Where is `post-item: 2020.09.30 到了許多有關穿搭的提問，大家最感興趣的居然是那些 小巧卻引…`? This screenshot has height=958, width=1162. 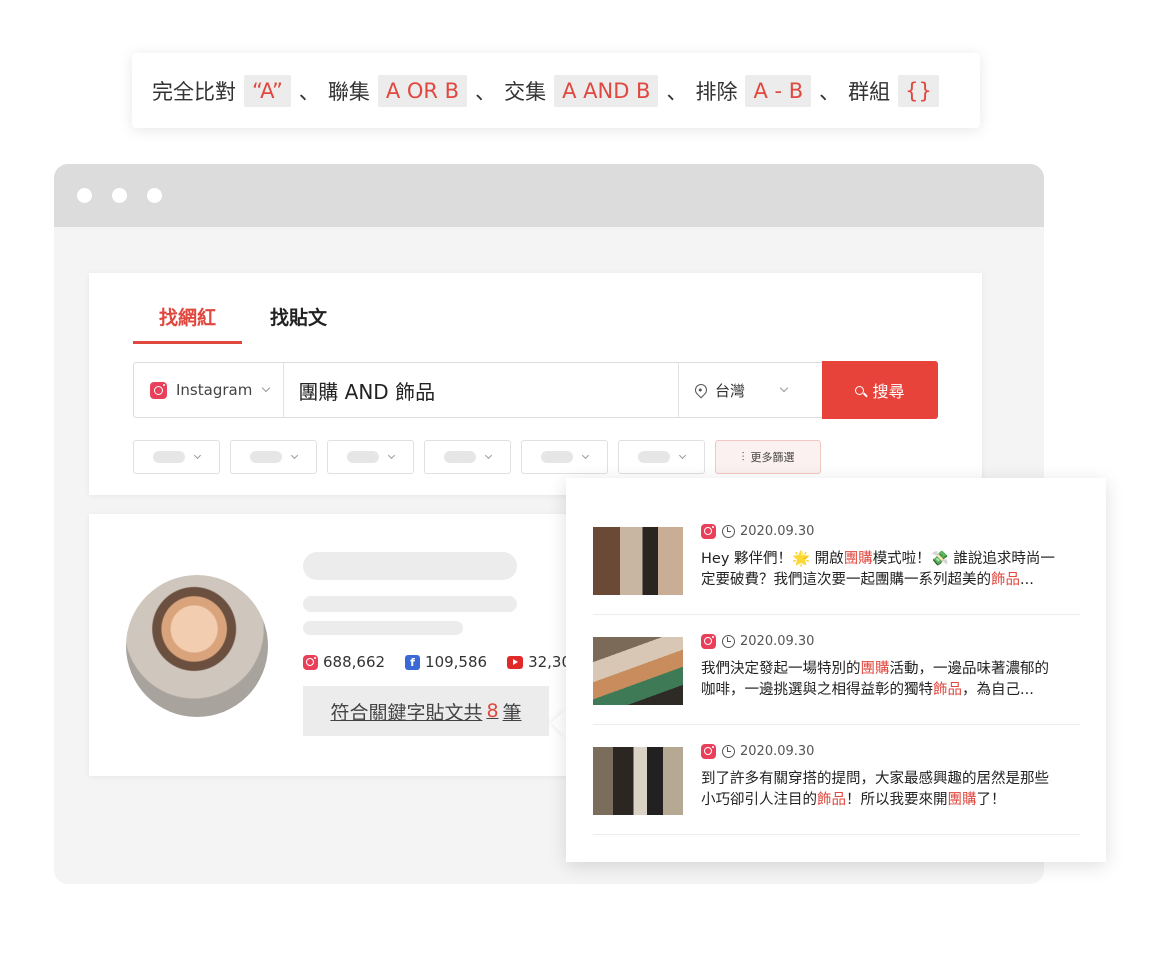
post-item: 2020.09.30 到了許多有關穿搭的提問，大家最感興趣的居然是那些 小巧卻引… is located at coordinates (836, 780).